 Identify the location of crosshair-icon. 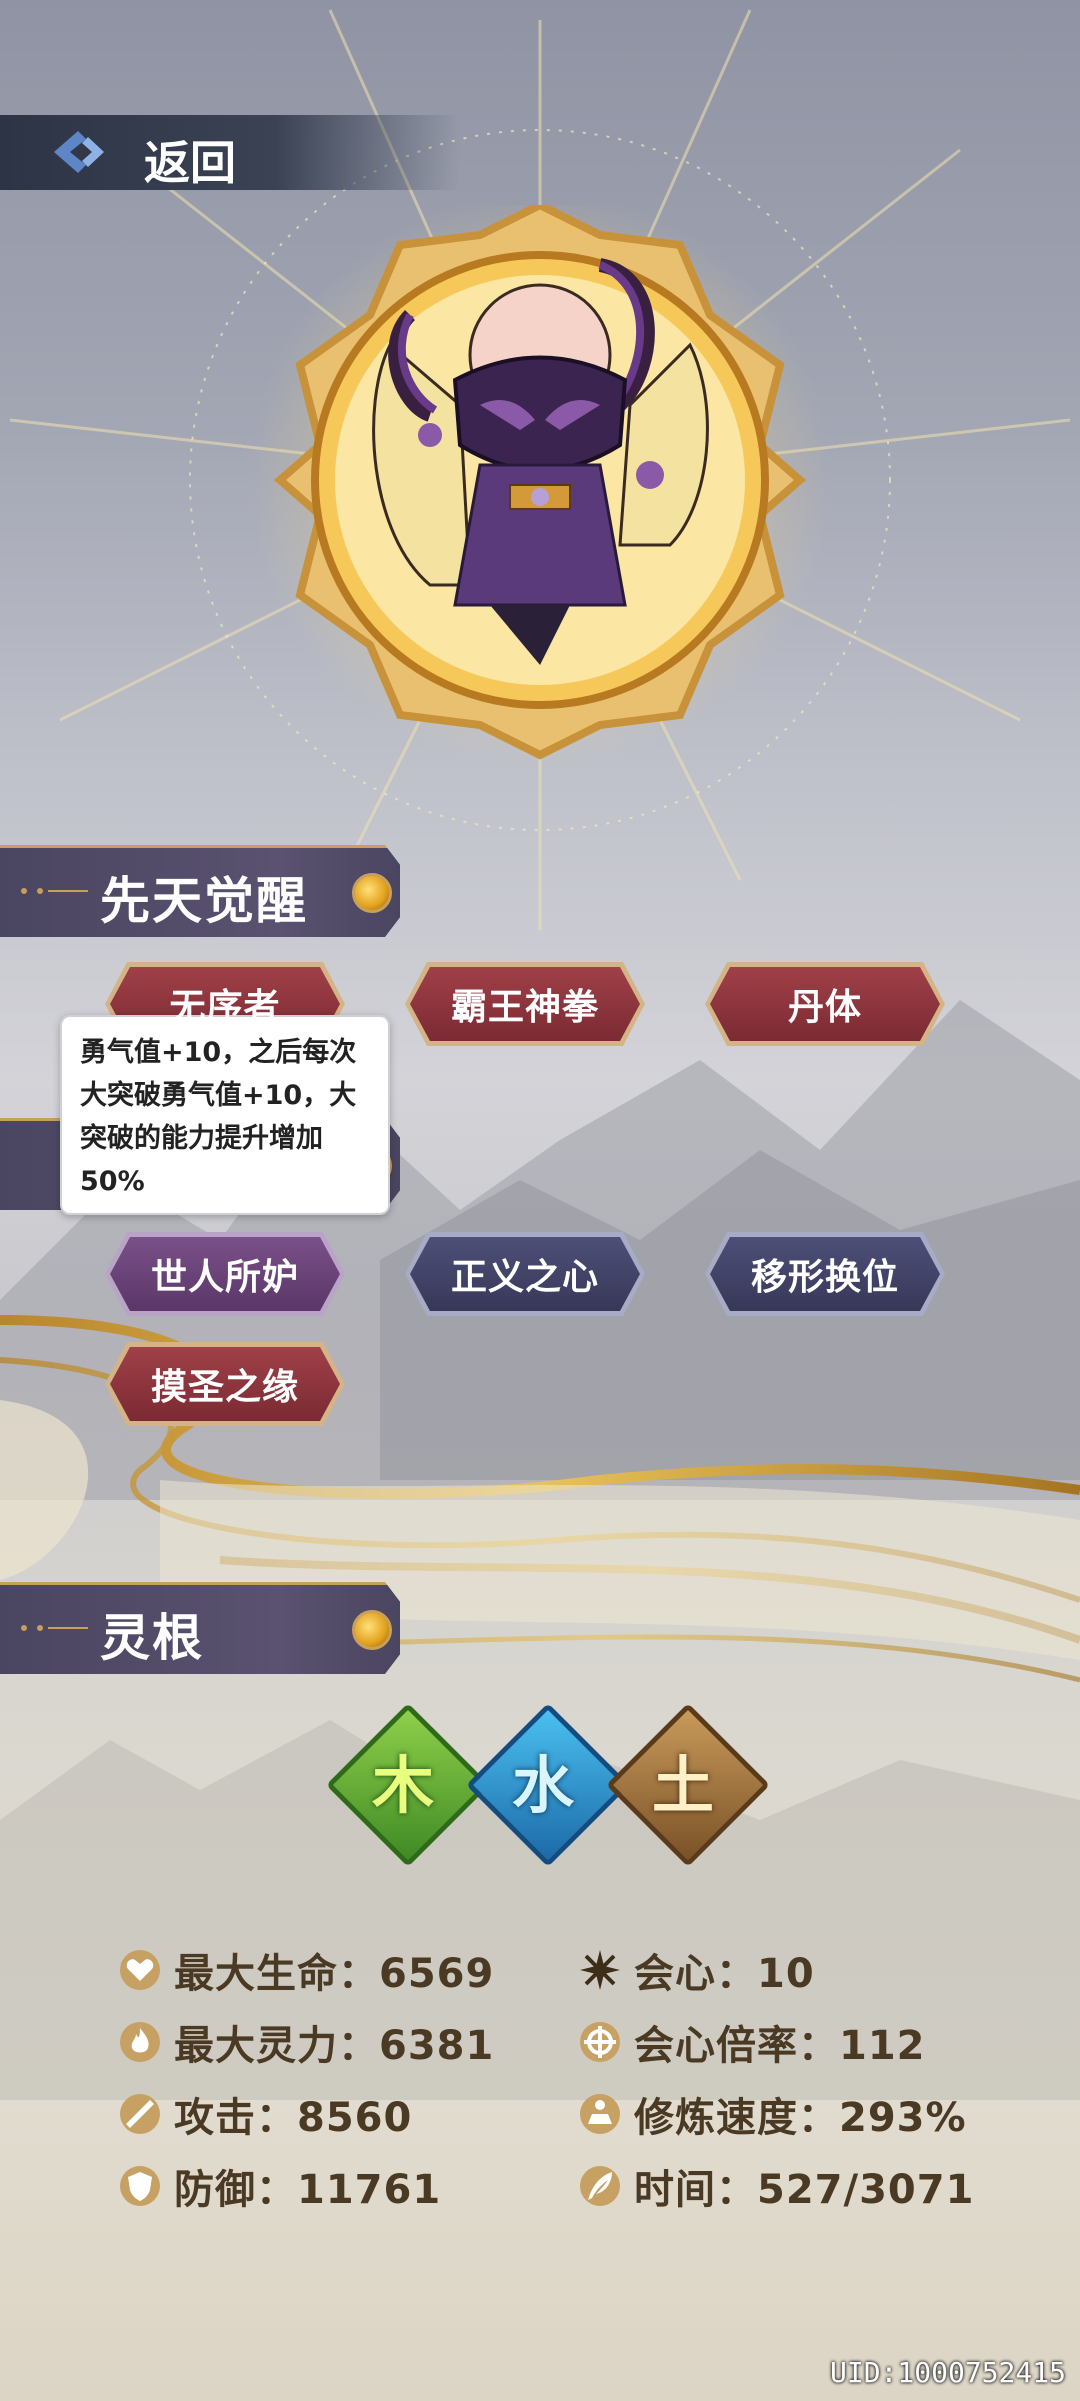
(600, 2042).